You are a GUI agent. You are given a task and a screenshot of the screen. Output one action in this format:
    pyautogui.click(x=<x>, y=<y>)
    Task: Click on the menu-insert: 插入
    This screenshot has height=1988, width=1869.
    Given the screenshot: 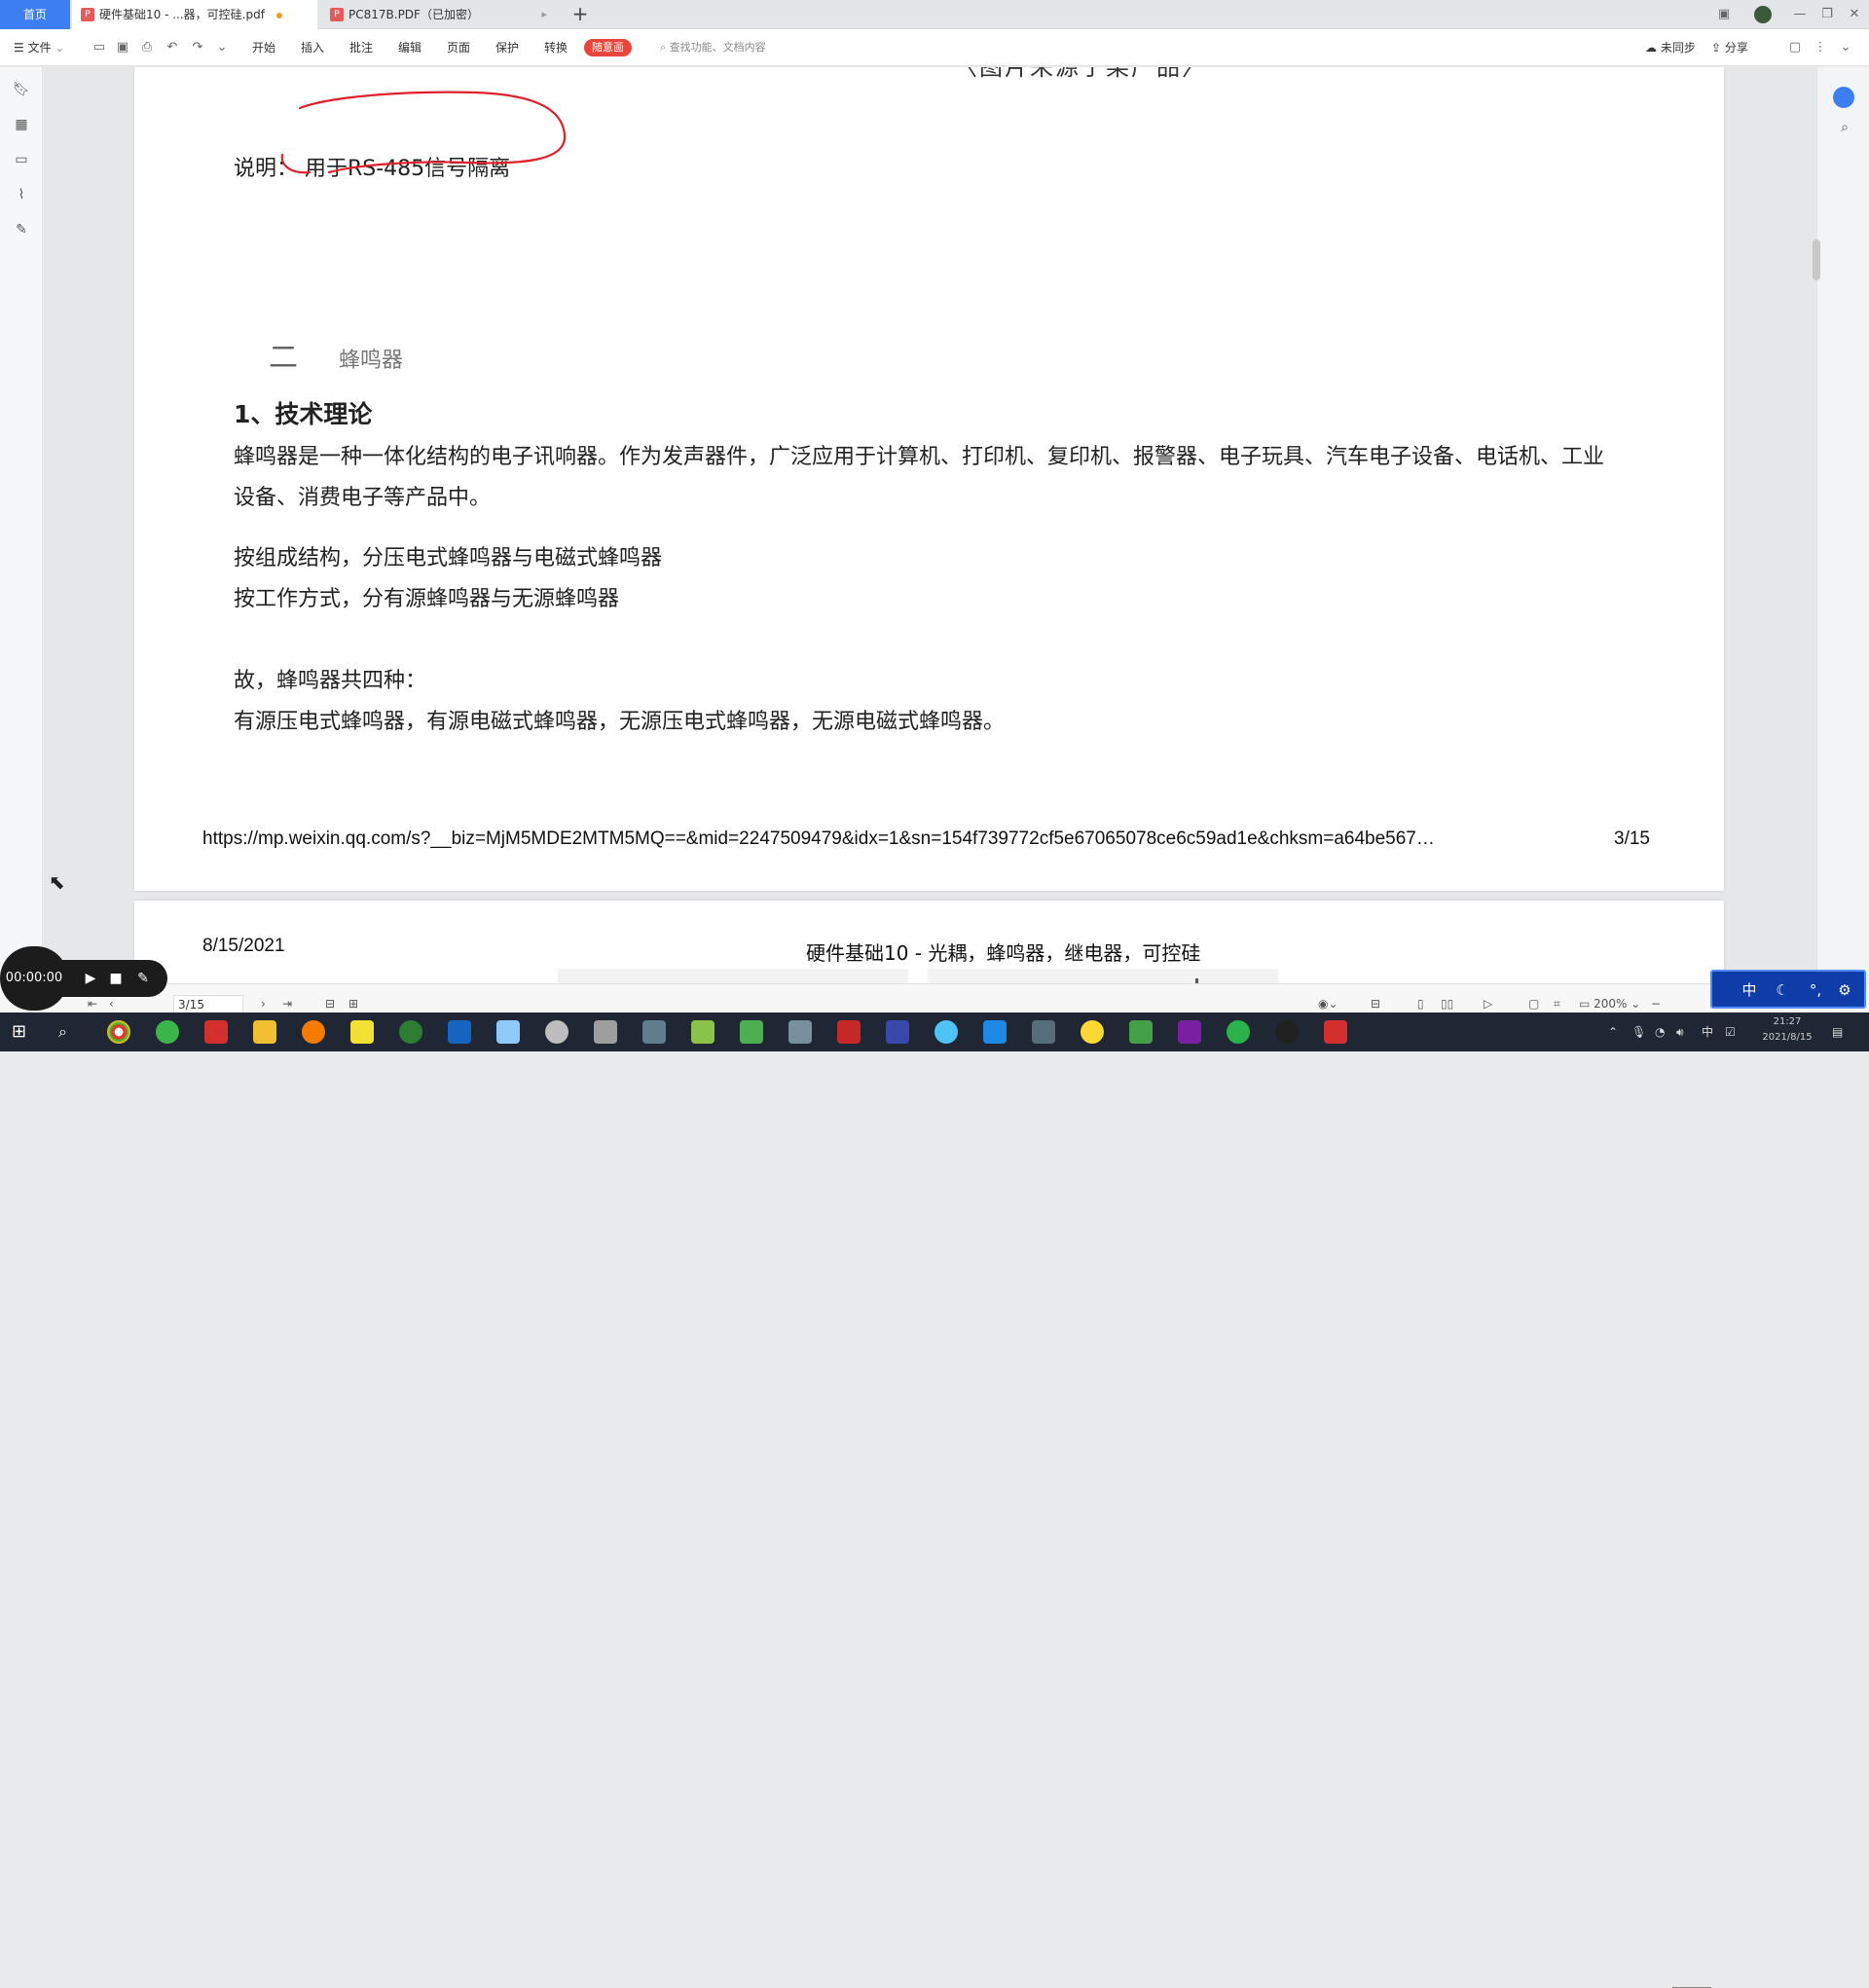 What is the action you would take?
    pyautogui.click(x=312, y=47)
    